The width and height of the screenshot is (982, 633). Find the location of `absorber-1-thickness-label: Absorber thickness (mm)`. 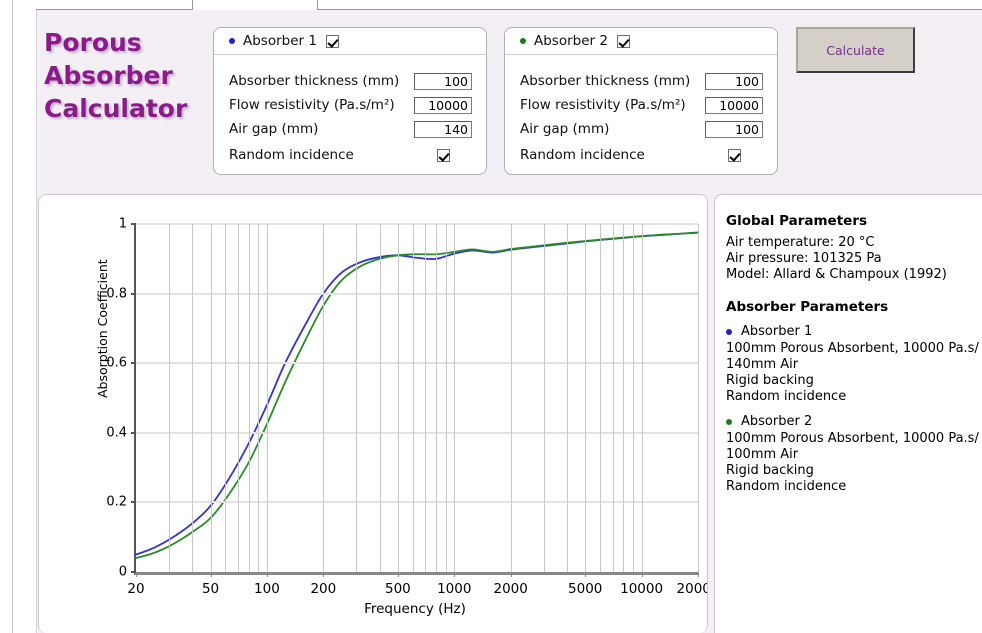

absorber-1-thickness-label: Absorber thickness (mm) is located at coordinates (314, 81).